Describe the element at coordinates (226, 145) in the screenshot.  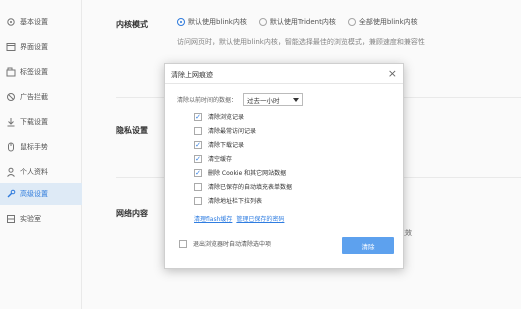
I see `option-label: 清除下载记录` at that location.